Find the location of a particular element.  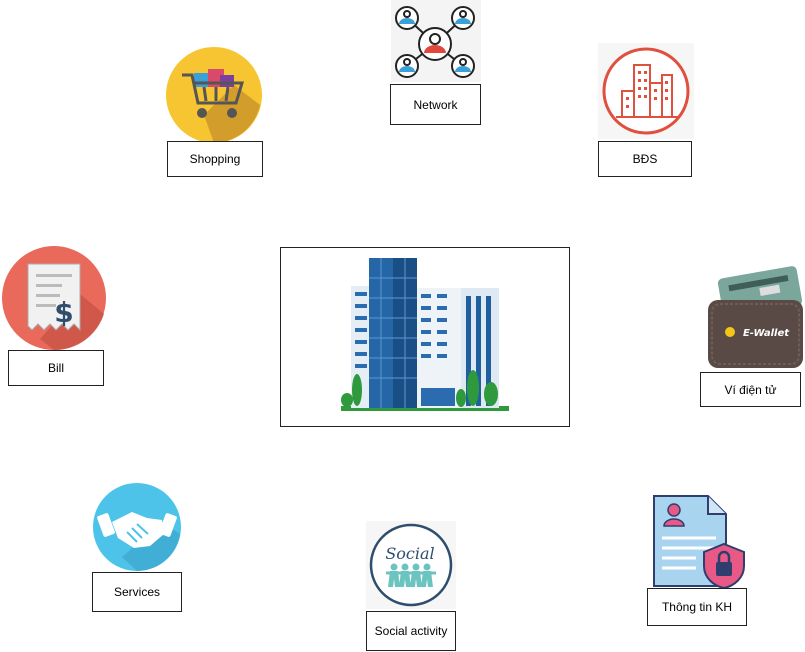

e-wallet-icon-text: E-Wallet is located at coordinates (766, 333).